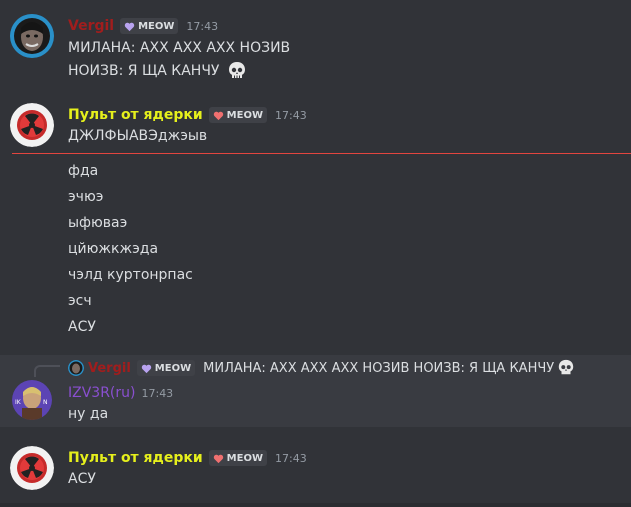 This screenshot has height=507, width=631. What do you see at coordinates (321, 153) in the screenshot?
I see `new-messages-divider` at bounding box center [321, 153].